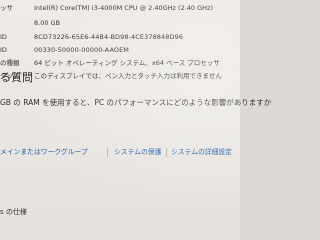 This screenshot has width=320, height=240. I want to click on spec-value-ram: 8.00 GB, so click(47, 23).